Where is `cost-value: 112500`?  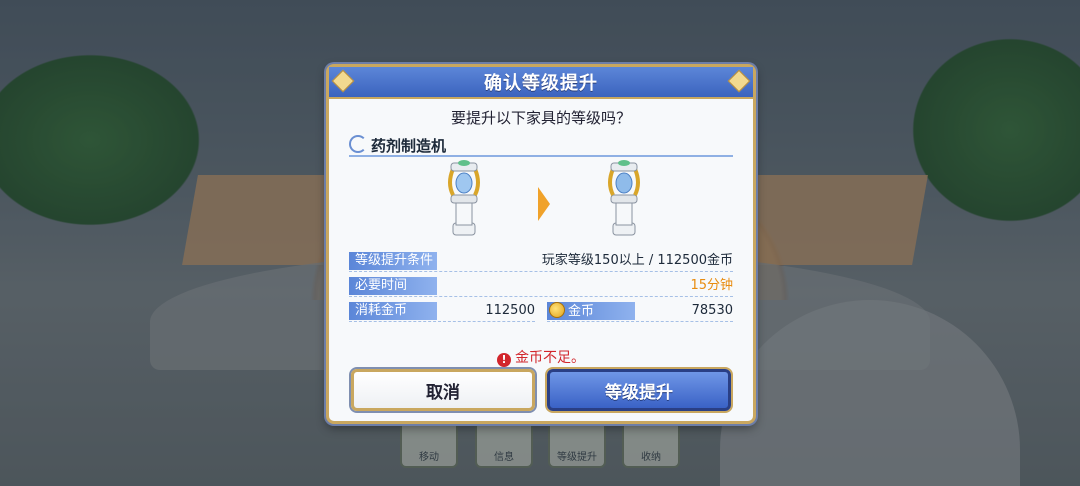 cost-value: 112500 is located at coordinates (510, 310).